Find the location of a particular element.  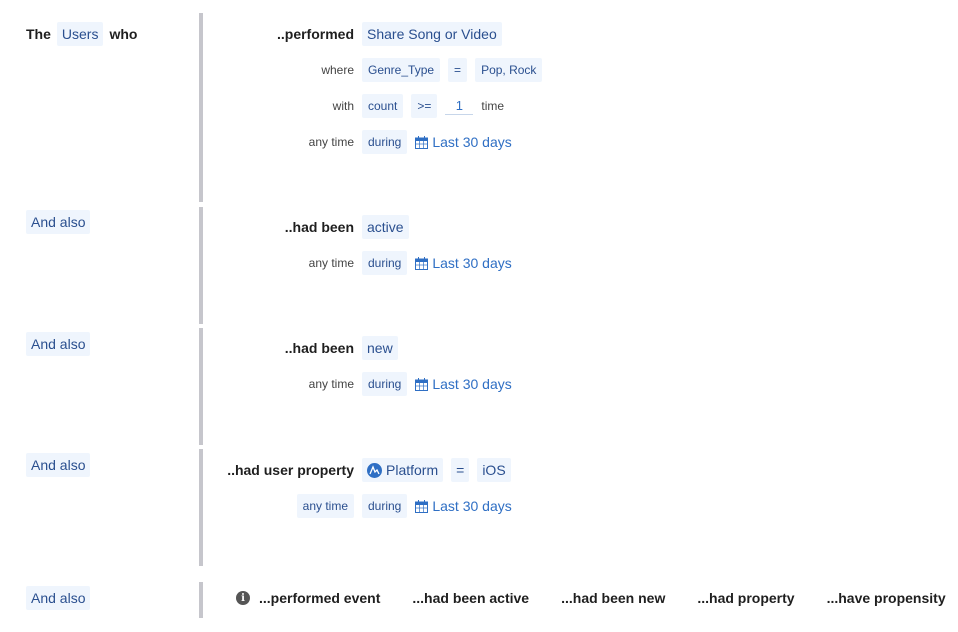

property-selector: Genre_Type is located at coordinates (401, 70).